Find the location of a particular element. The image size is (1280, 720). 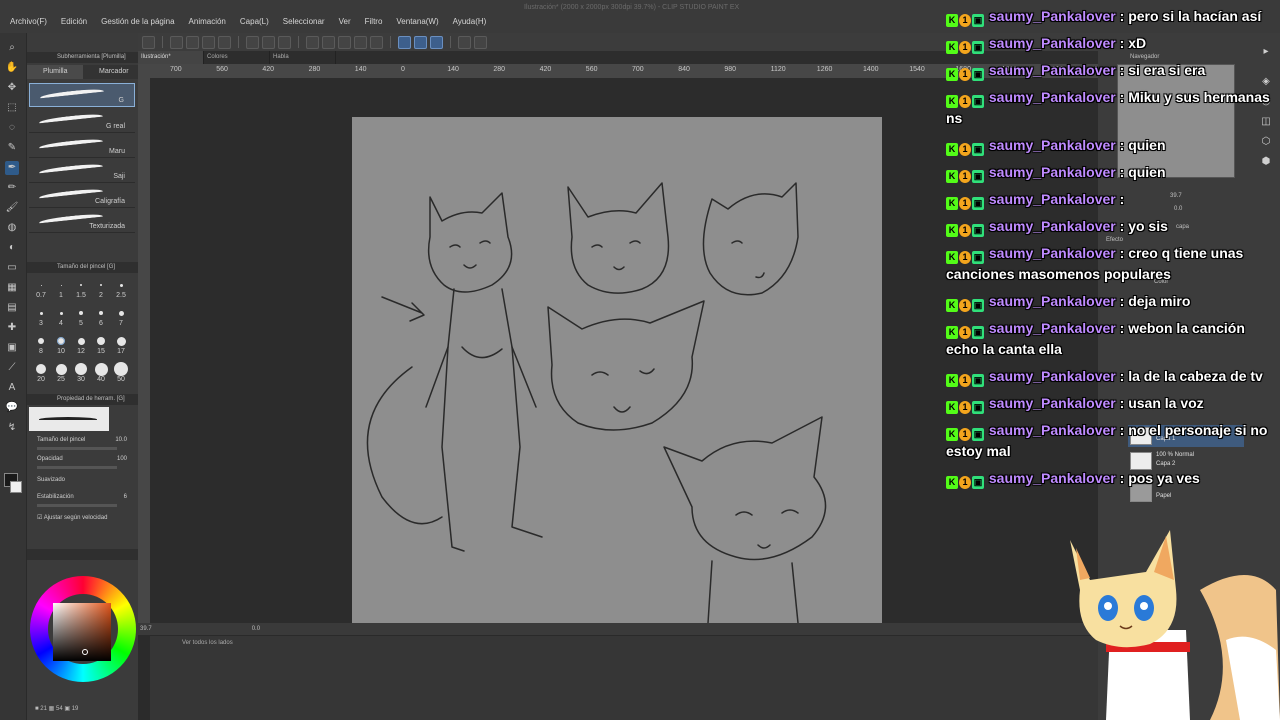

color-picker-knob is located at coordinates (85, 652).